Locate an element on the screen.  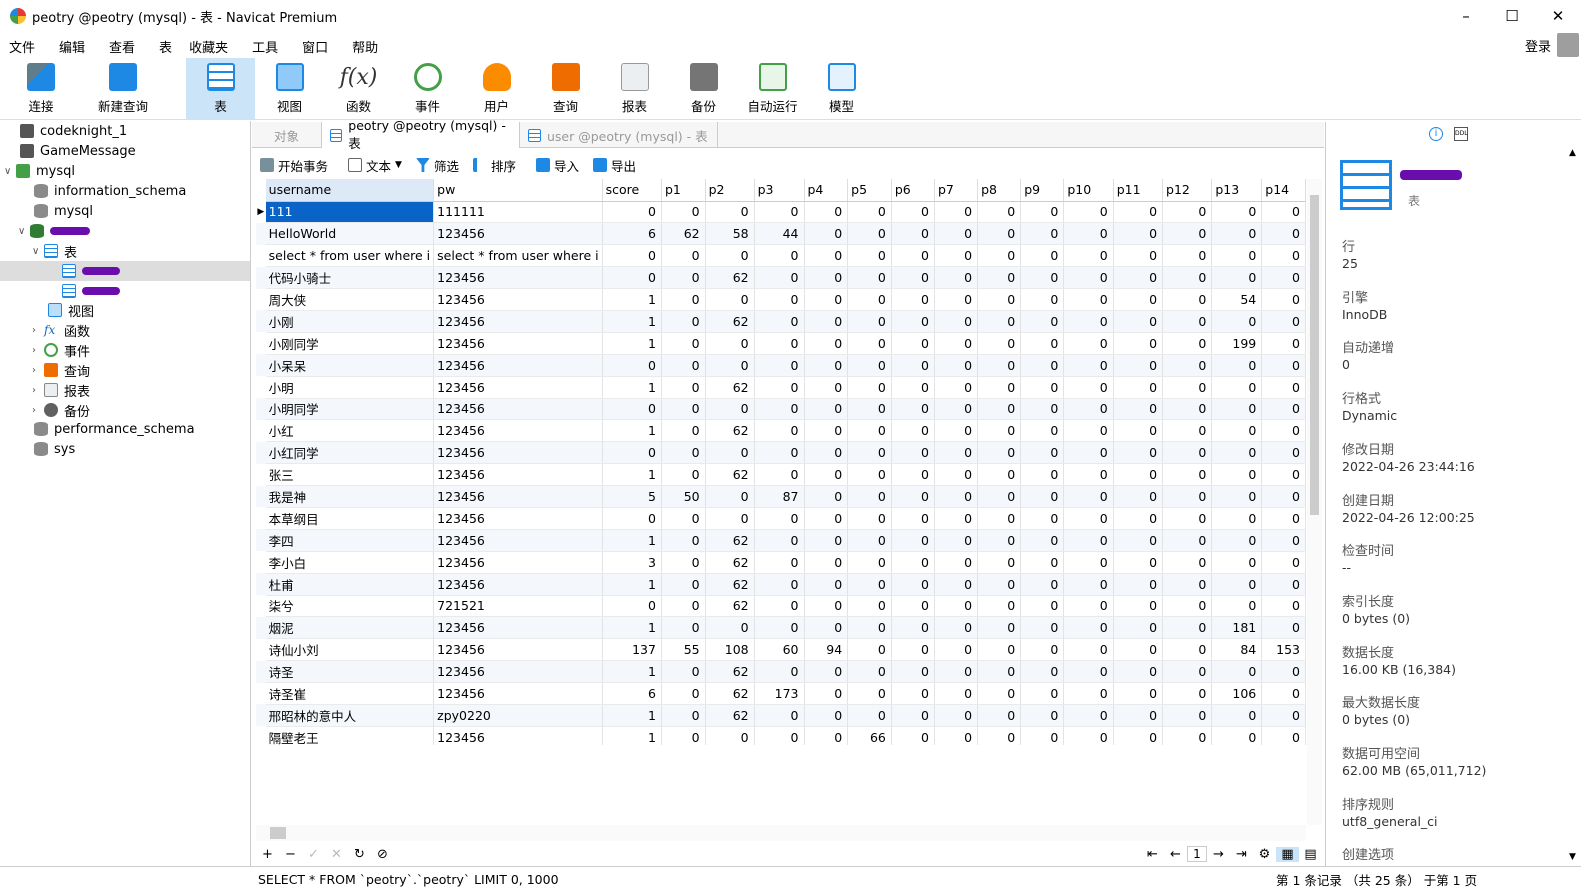
grid-view-icon: ▦ is located at coordinates (1287, 854).